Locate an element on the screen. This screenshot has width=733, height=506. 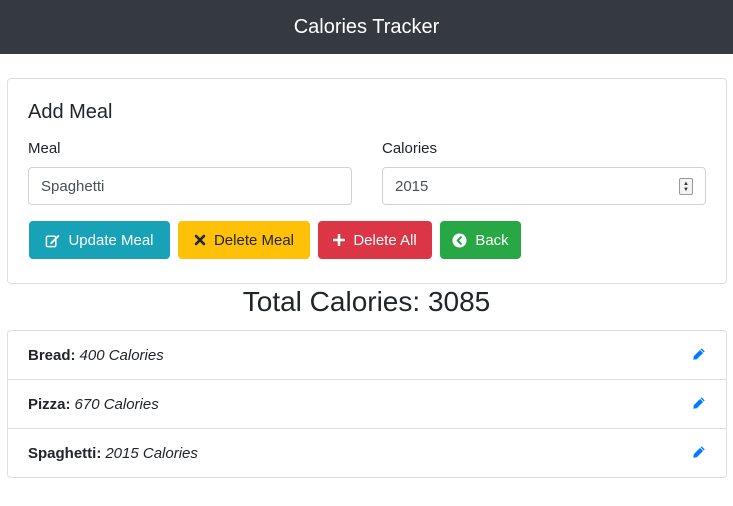
total-calories-value: 3085 is located at coordinates (459, 301).